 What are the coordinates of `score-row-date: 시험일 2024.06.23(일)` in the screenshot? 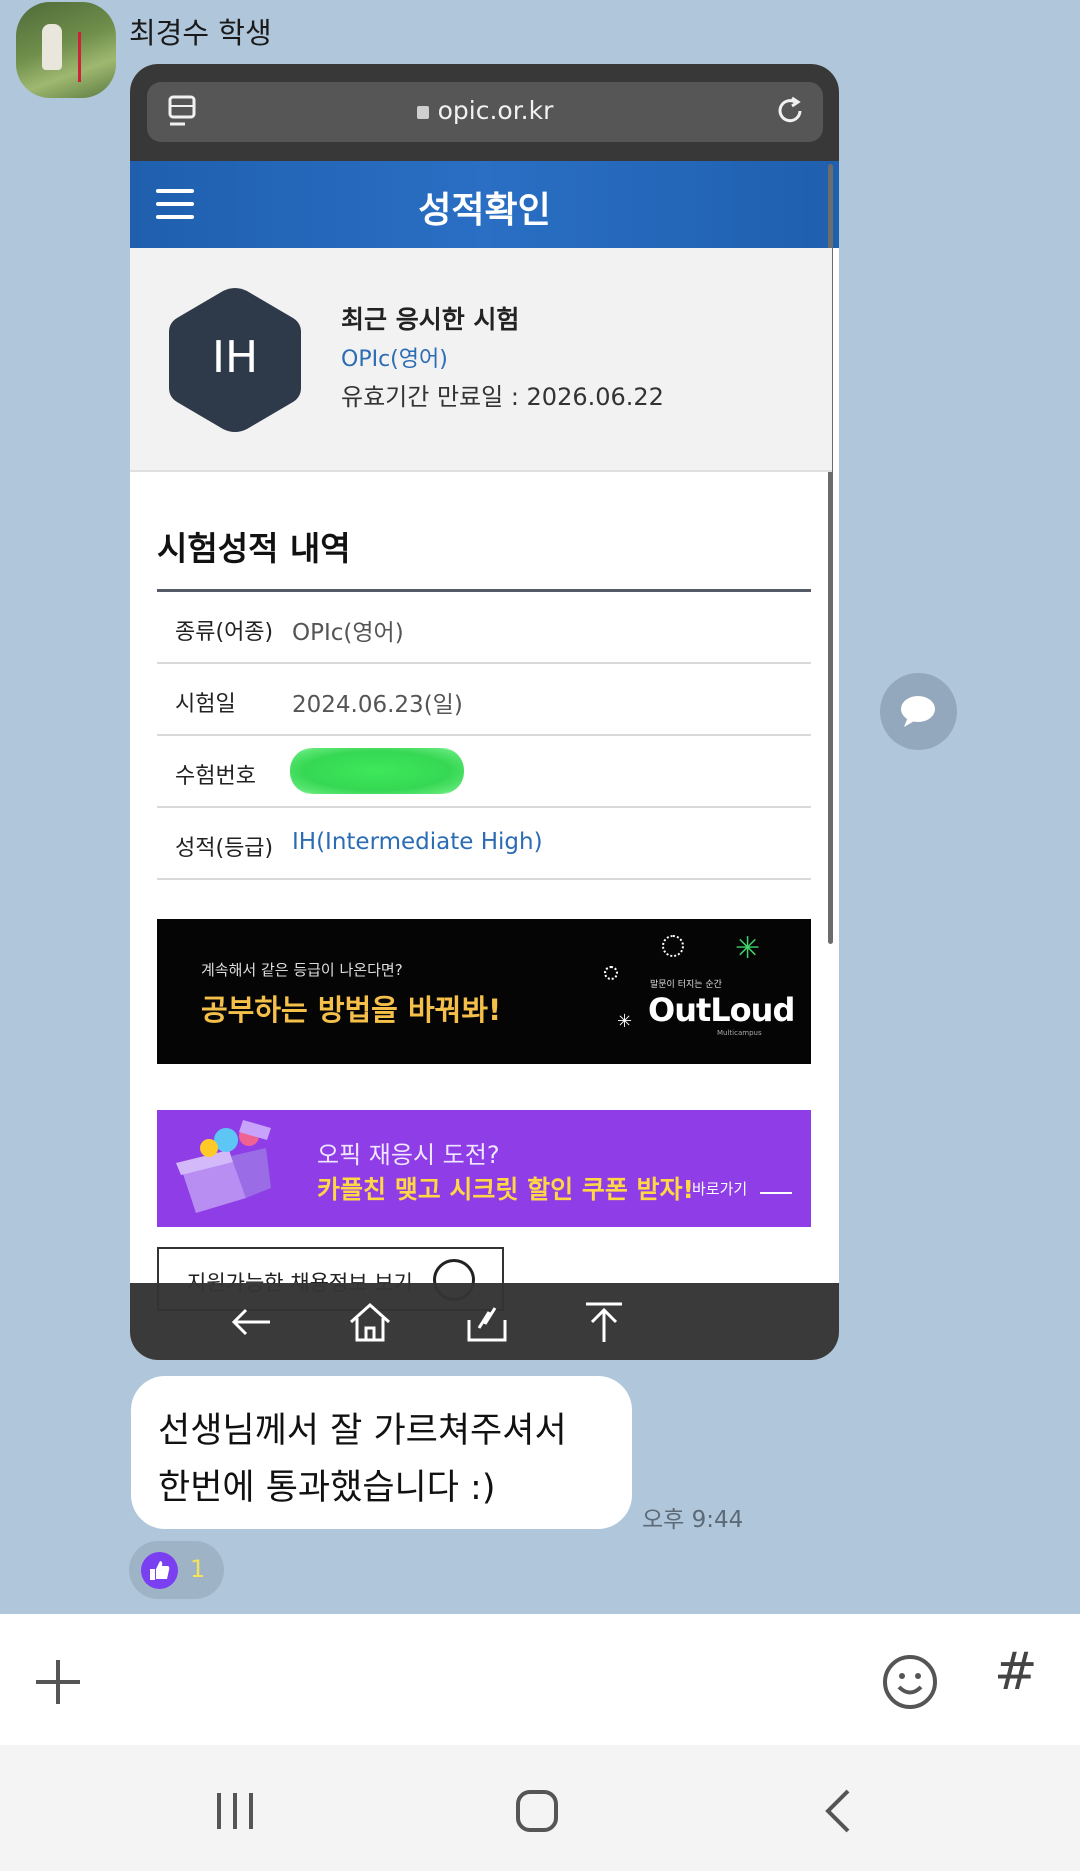 It's located at (484, 700).